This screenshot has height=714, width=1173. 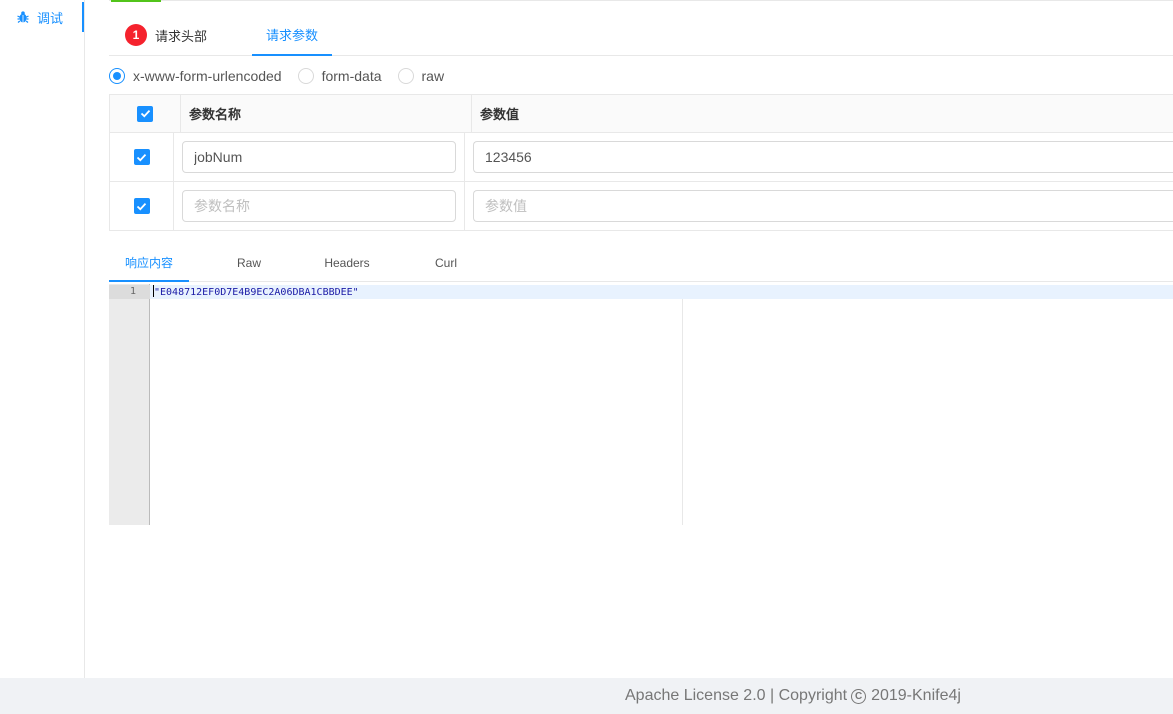 I want to click on radio-label: form-data, so click(x=351, y=76).